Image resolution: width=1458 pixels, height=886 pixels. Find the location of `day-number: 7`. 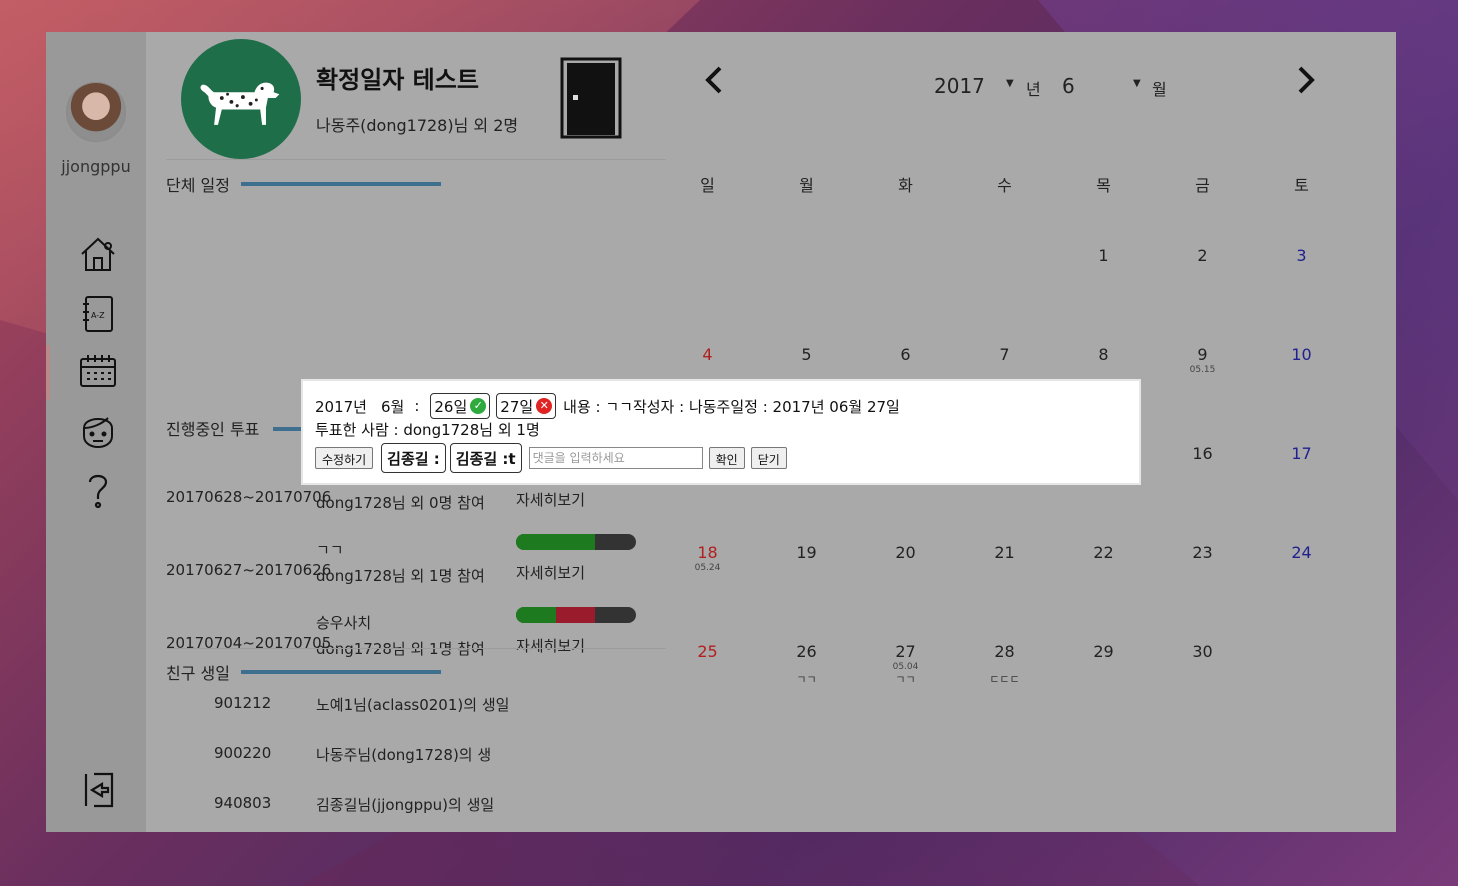

day-number: 7 is located at coordinates (1004, 354).